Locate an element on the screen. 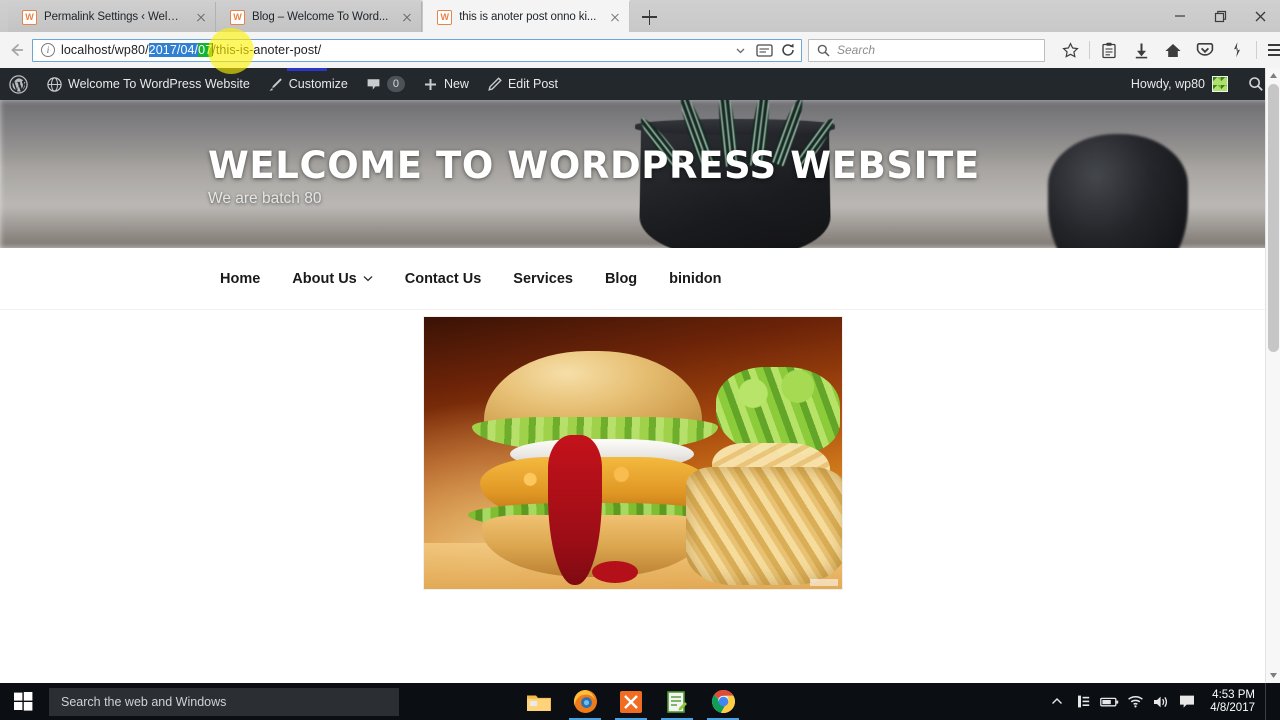 The image size is (1280, 720). nav-label: binidon is located at coordinates (695, 278).